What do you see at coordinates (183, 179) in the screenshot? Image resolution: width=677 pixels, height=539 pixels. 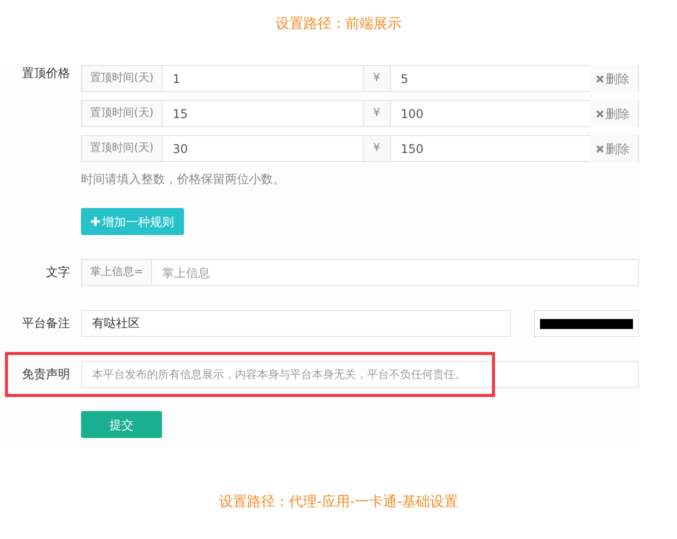 I see `hint-text: 时间请填入整数，价格保留两位小数。` at bounding box center [183, 179].